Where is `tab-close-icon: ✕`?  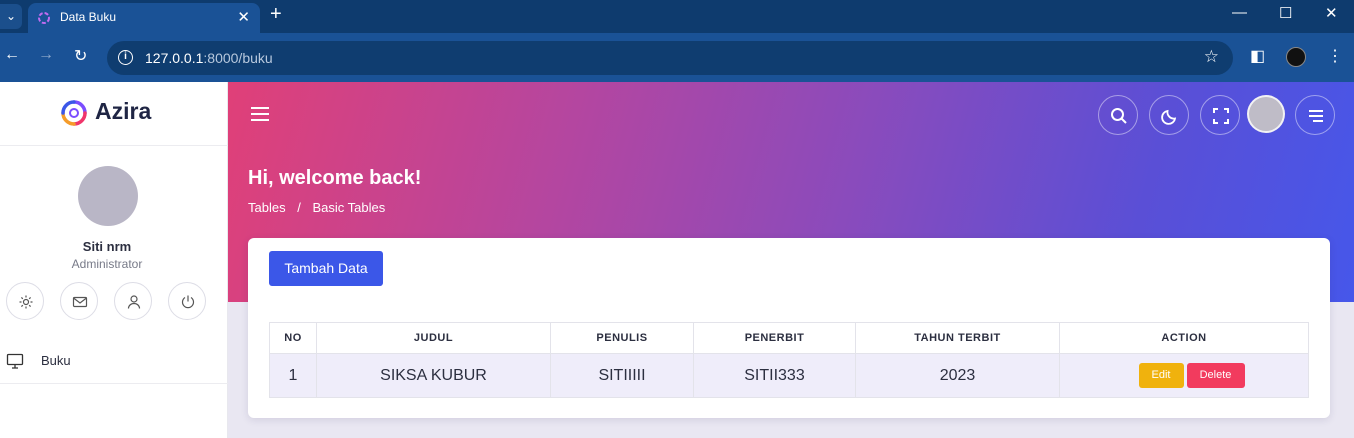 tab-close-icon: ✕ is located at coordinates (243, 17).